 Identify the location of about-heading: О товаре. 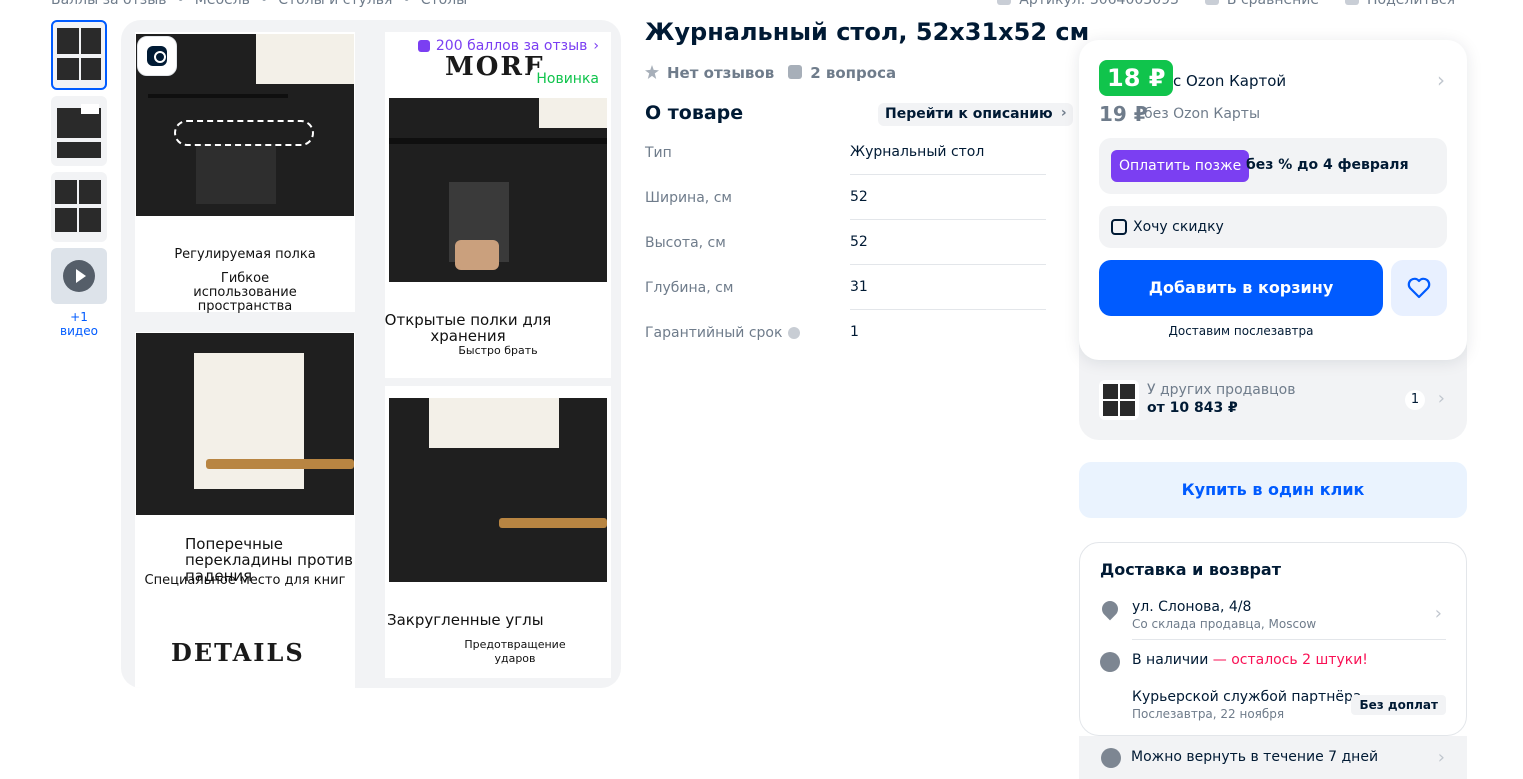
(694, 113).